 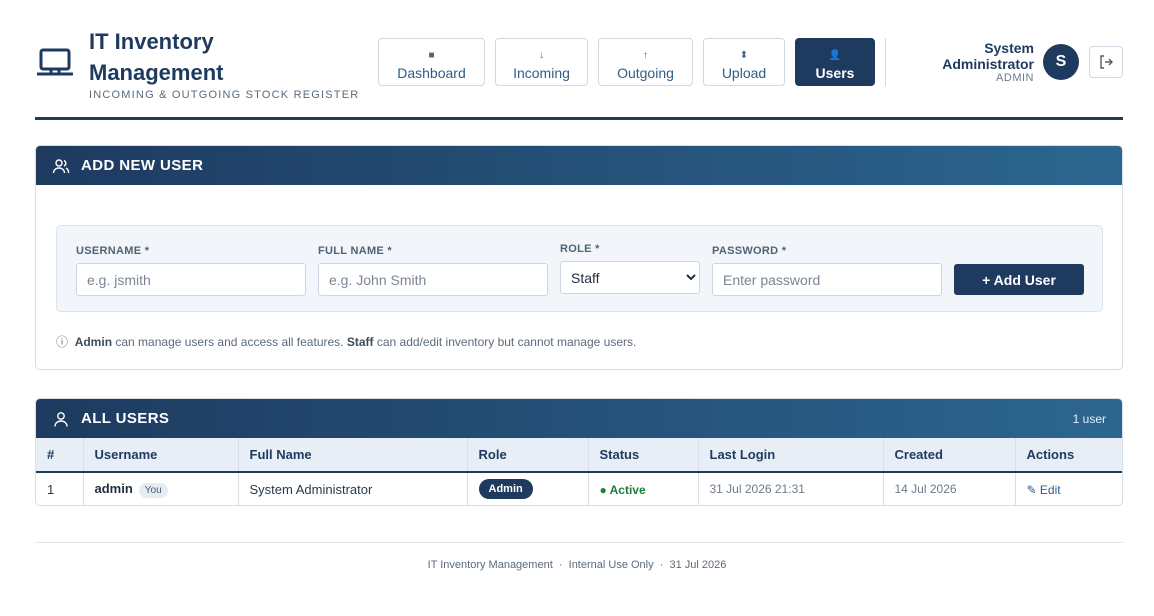 I want to click on user-count: 1 user, so click(x=1089, y=419).